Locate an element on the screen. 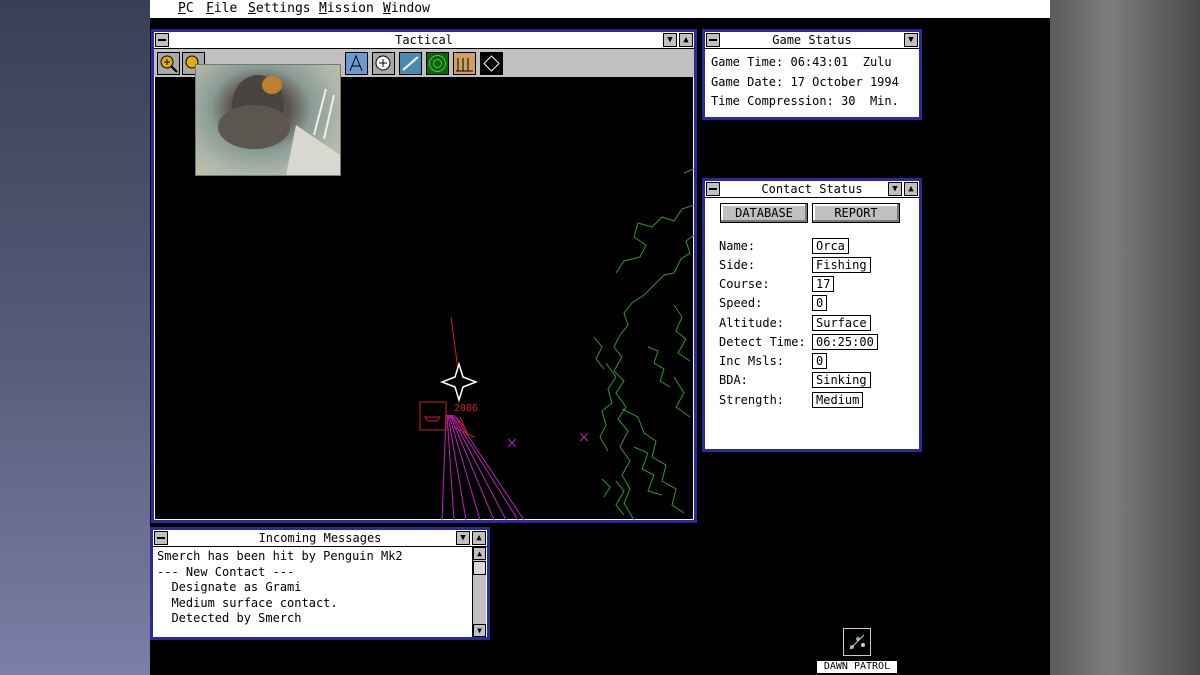  game-time-row: Game Time: 06:43:01 Zulu is located at coordinates (801, 62).